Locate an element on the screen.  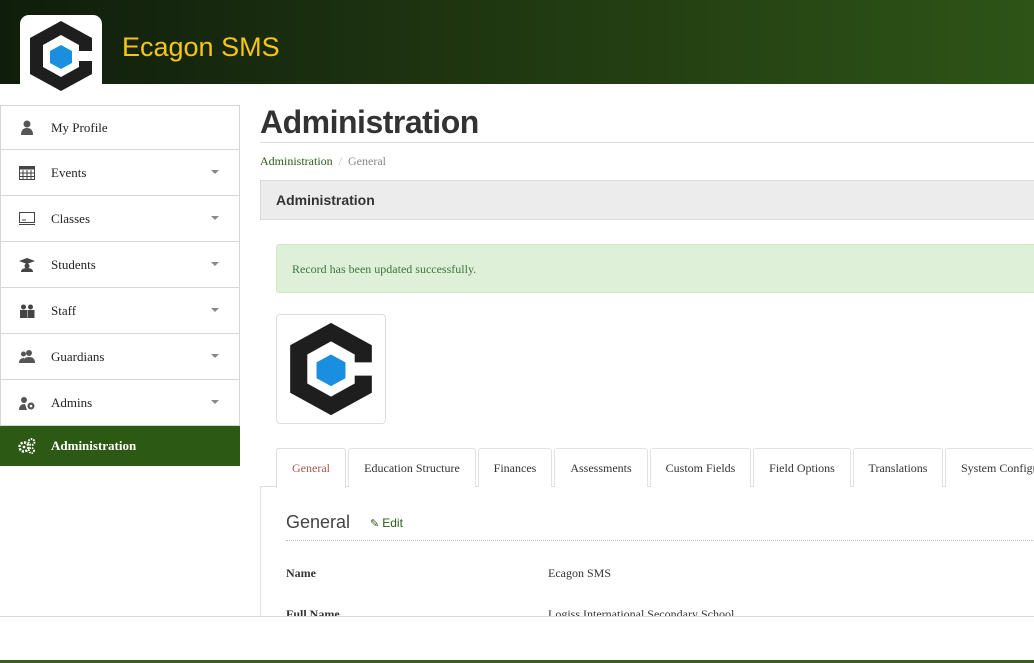
field-label-name: Name is located at coordinates (301, 573).